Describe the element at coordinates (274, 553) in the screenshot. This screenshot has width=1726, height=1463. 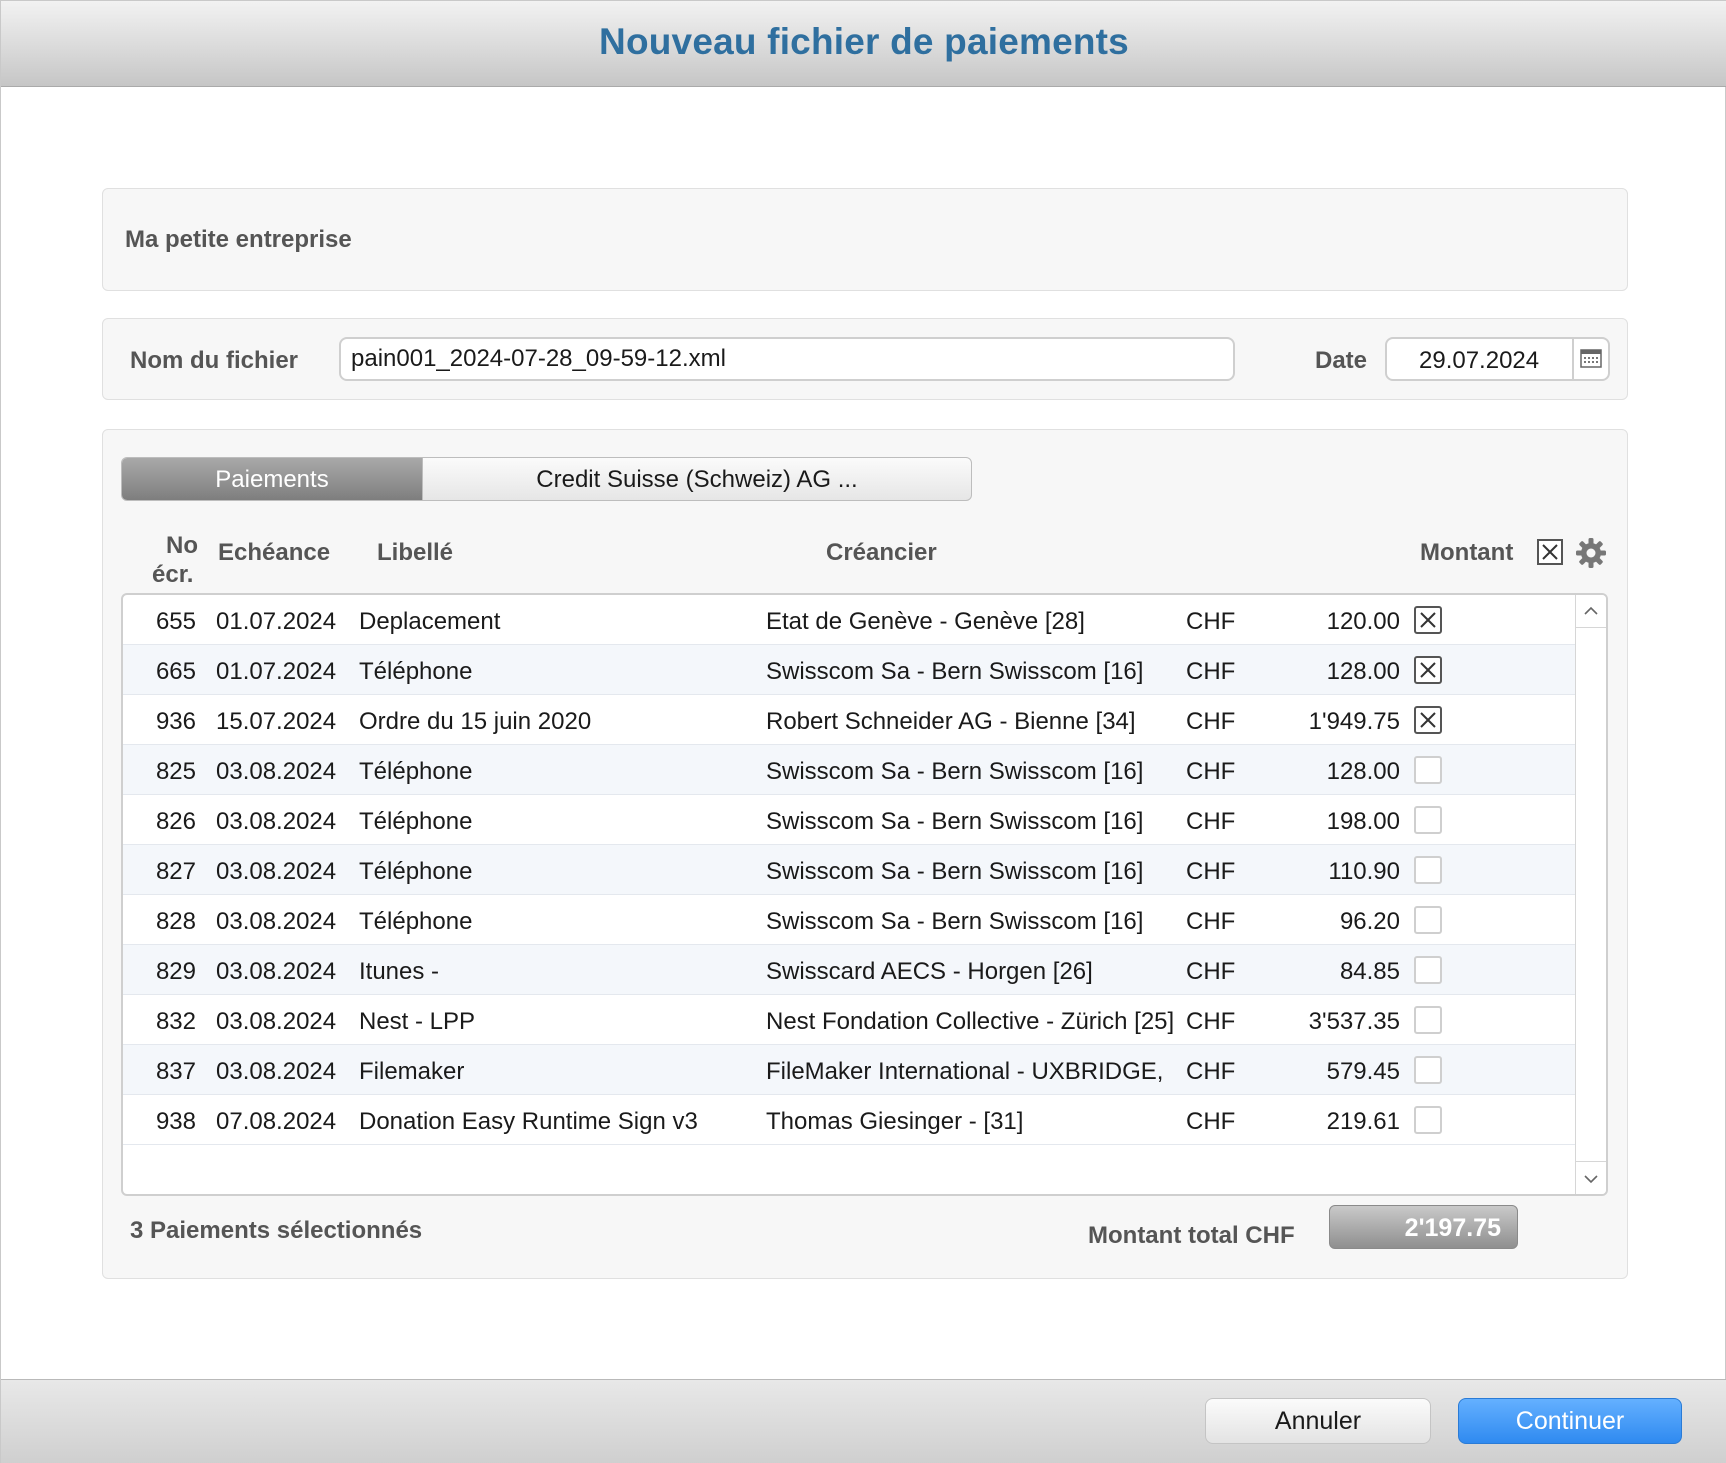
I see `header-echeance: Echéance` at that location.